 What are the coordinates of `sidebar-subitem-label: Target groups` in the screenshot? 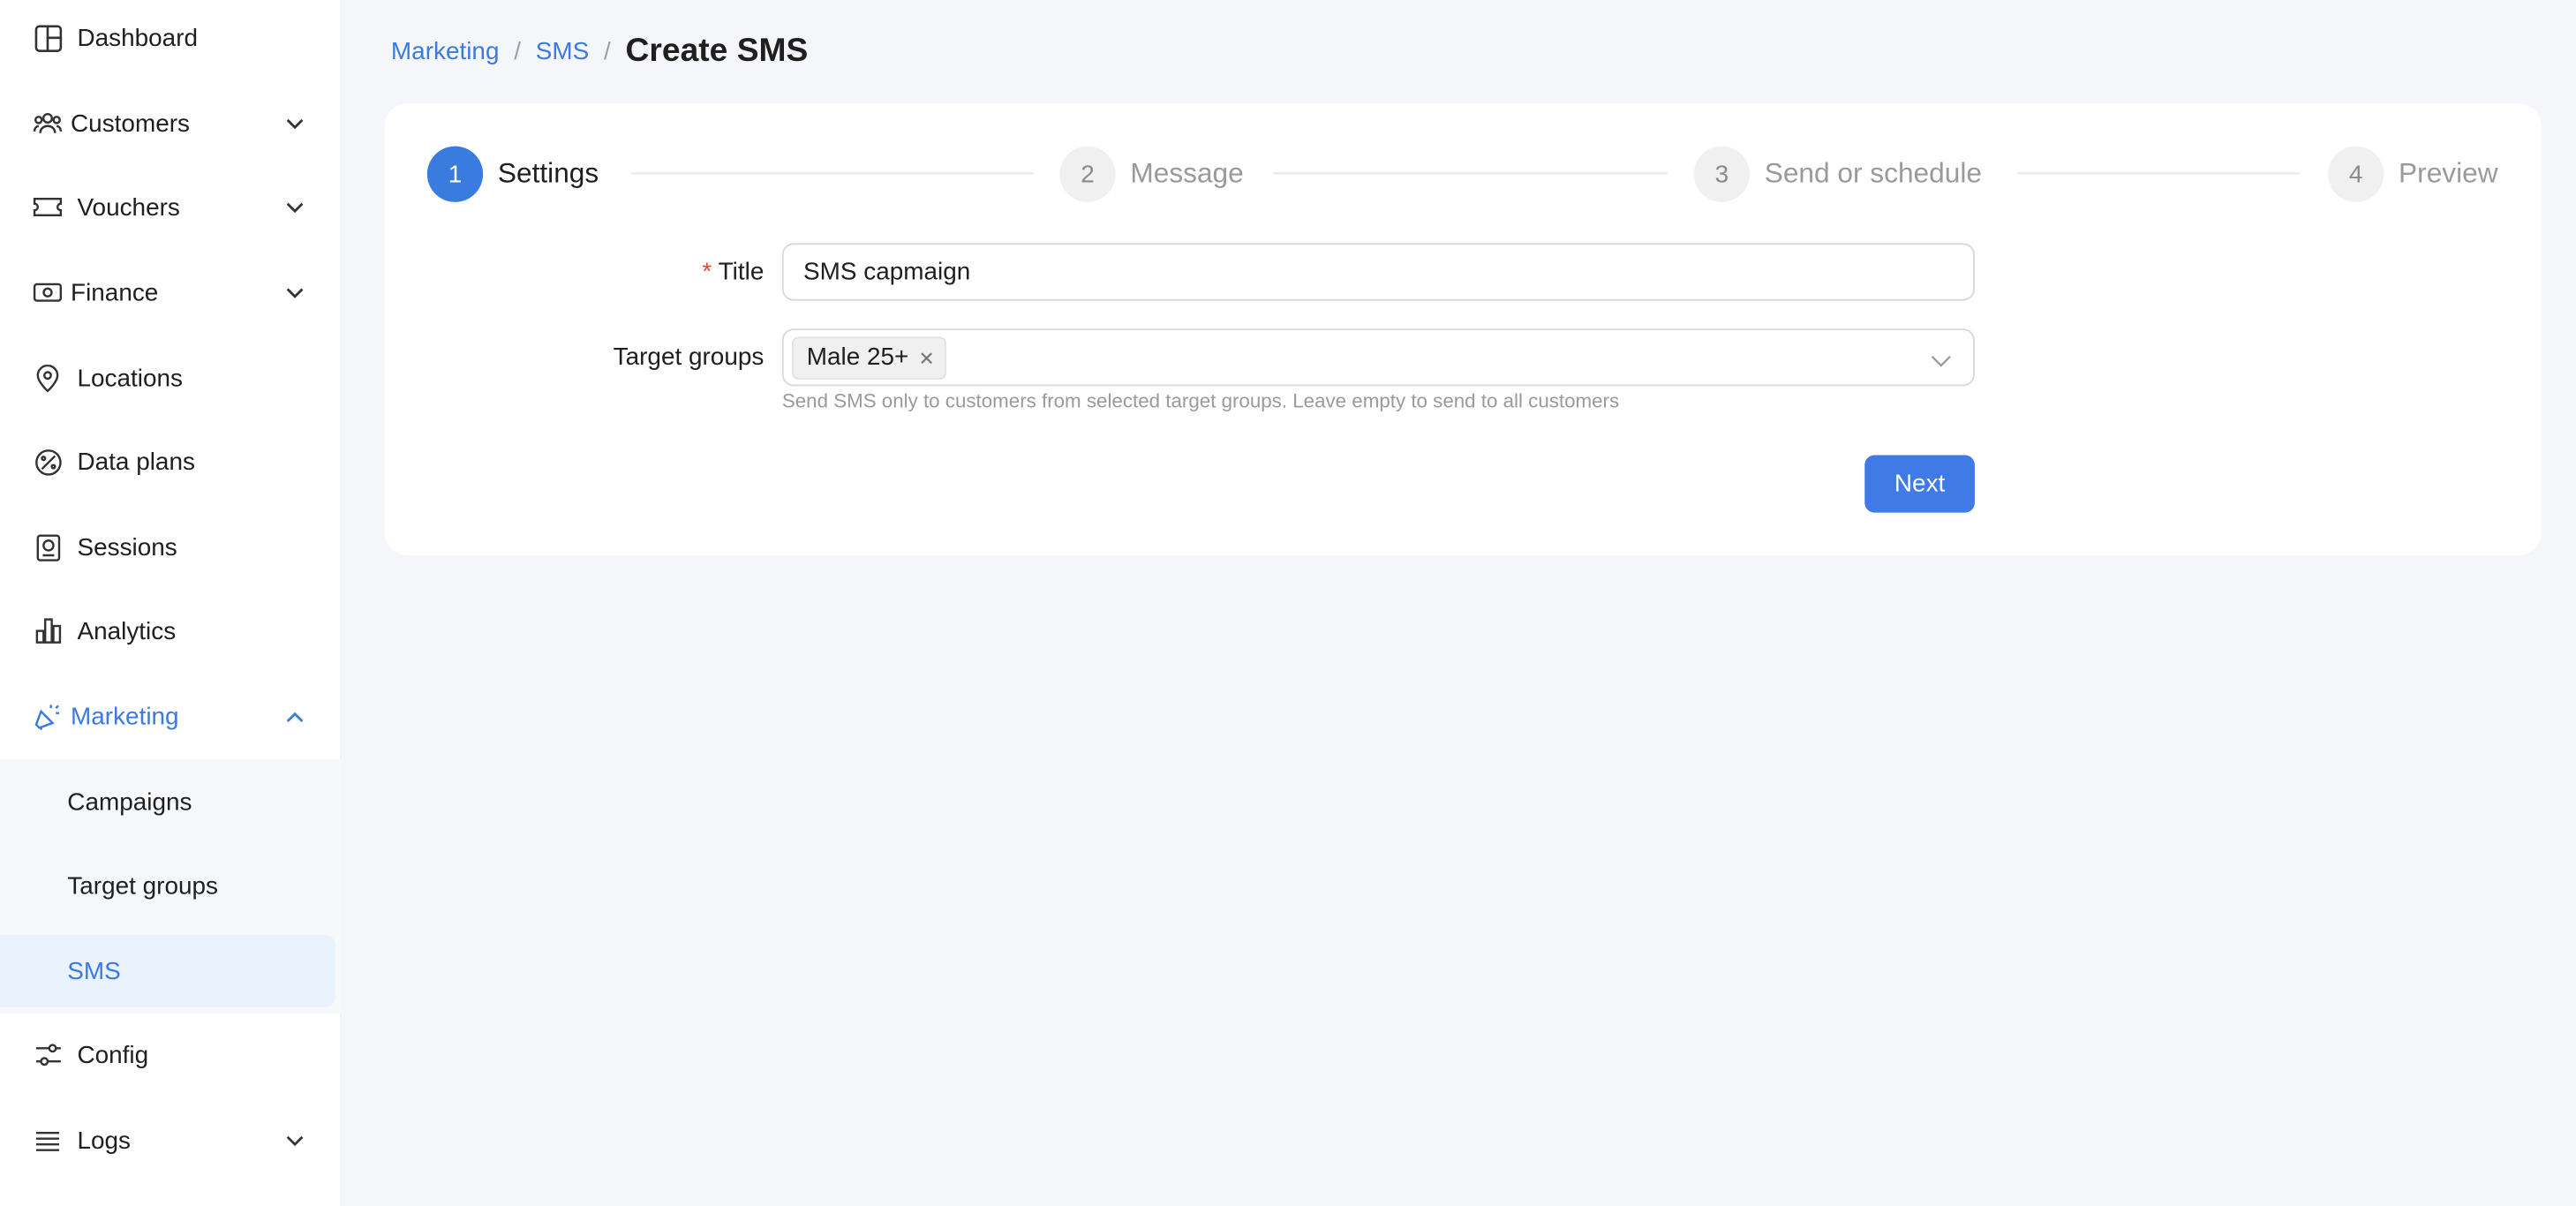 It's located at (143, 886).